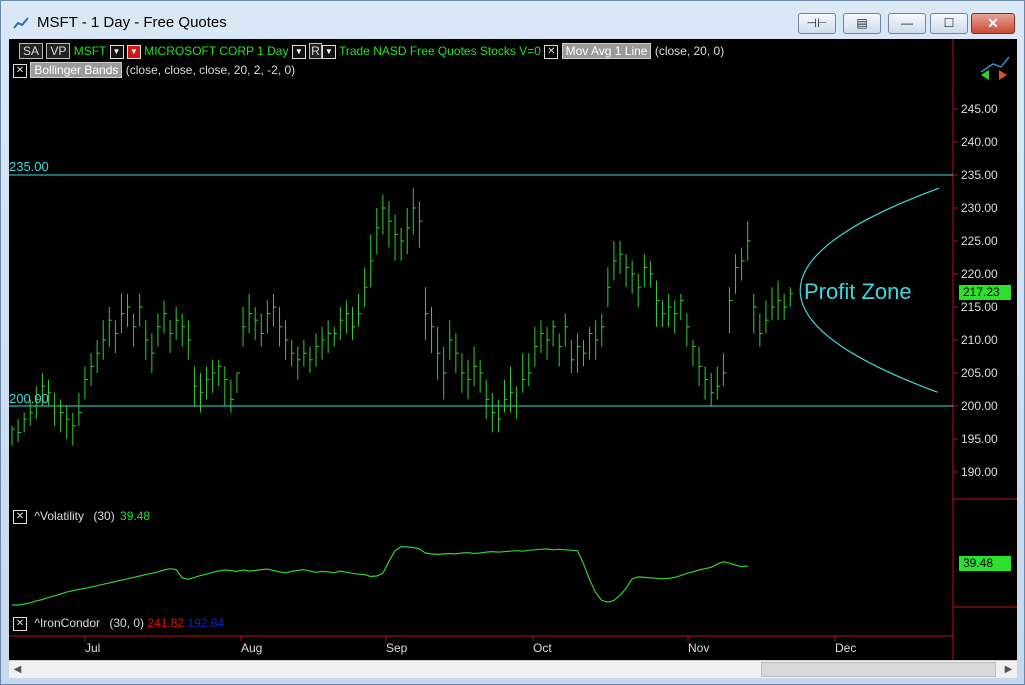  What do you see at coordinates (698, 648) in the screenshot?
I see `time-axis-label: Nov` at bounding box center [698, 648].